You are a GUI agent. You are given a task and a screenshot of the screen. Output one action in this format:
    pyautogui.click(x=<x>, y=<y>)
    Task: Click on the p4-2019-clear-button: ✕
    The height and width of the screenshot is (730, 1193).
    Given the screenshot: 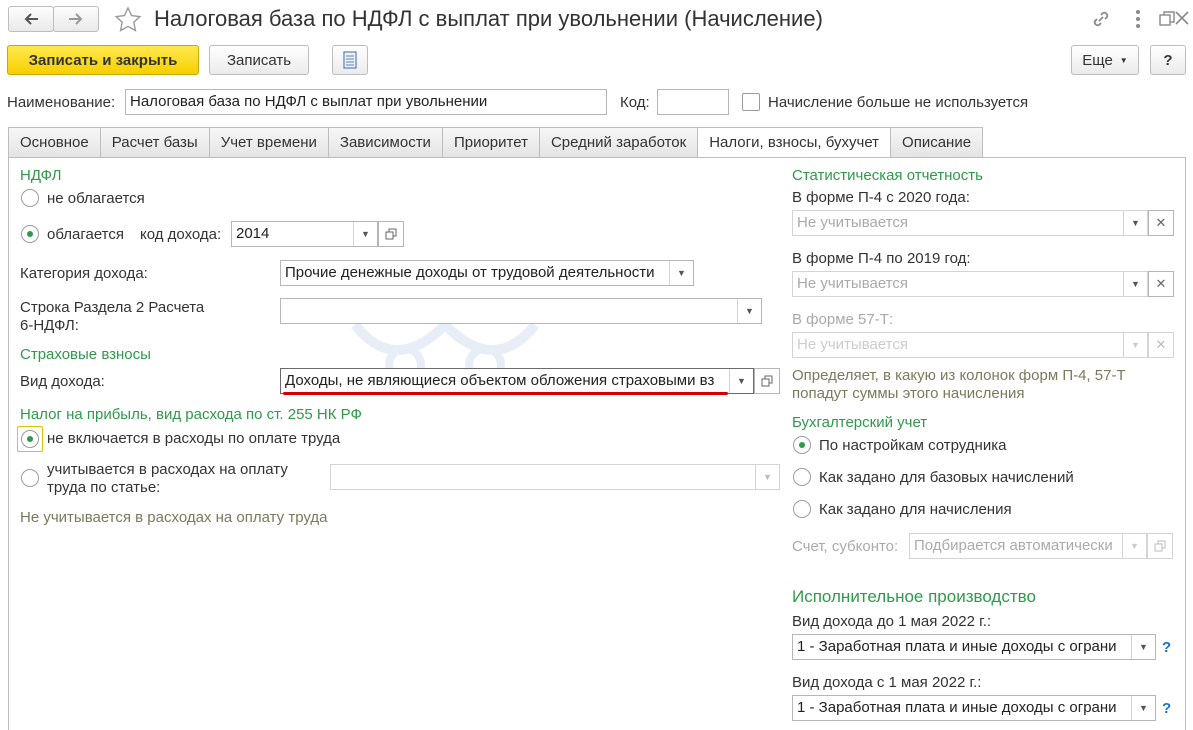 What is the action you would take?
    pyautogui.click(x=1161, y=284)
    